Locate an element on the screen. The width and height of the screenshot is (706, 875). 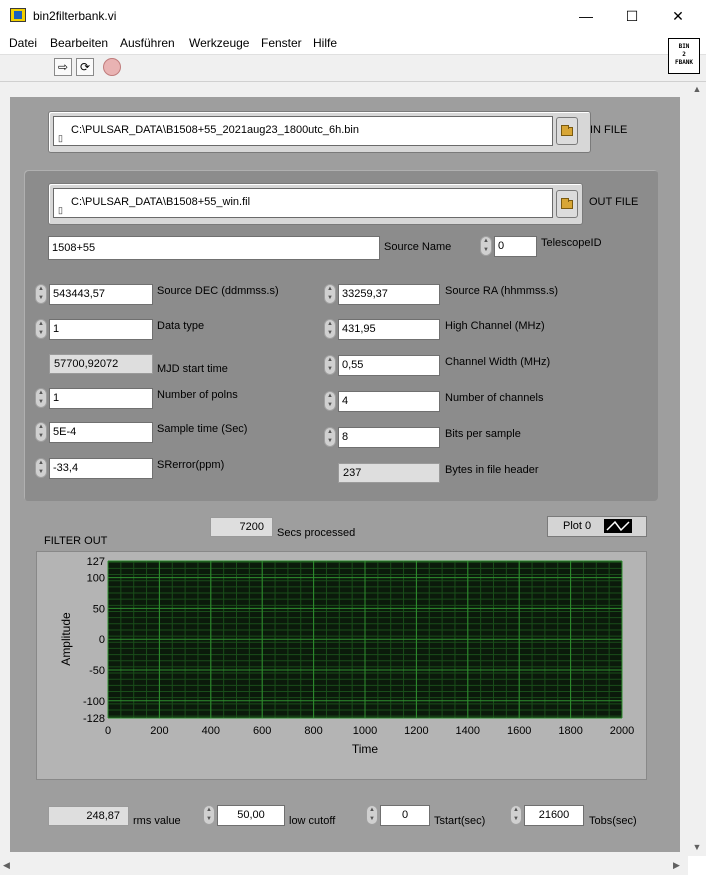
minimize-button: — is located at coordinates (586, 16).